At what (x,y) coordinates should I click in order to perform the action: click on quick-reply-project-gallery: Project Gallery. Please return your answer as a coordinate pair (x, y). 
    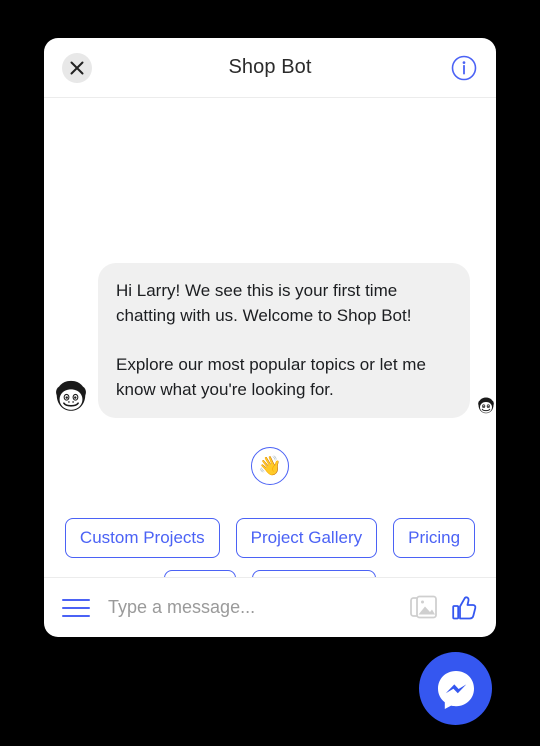
    Looking at the image, I should click on (306, 538).